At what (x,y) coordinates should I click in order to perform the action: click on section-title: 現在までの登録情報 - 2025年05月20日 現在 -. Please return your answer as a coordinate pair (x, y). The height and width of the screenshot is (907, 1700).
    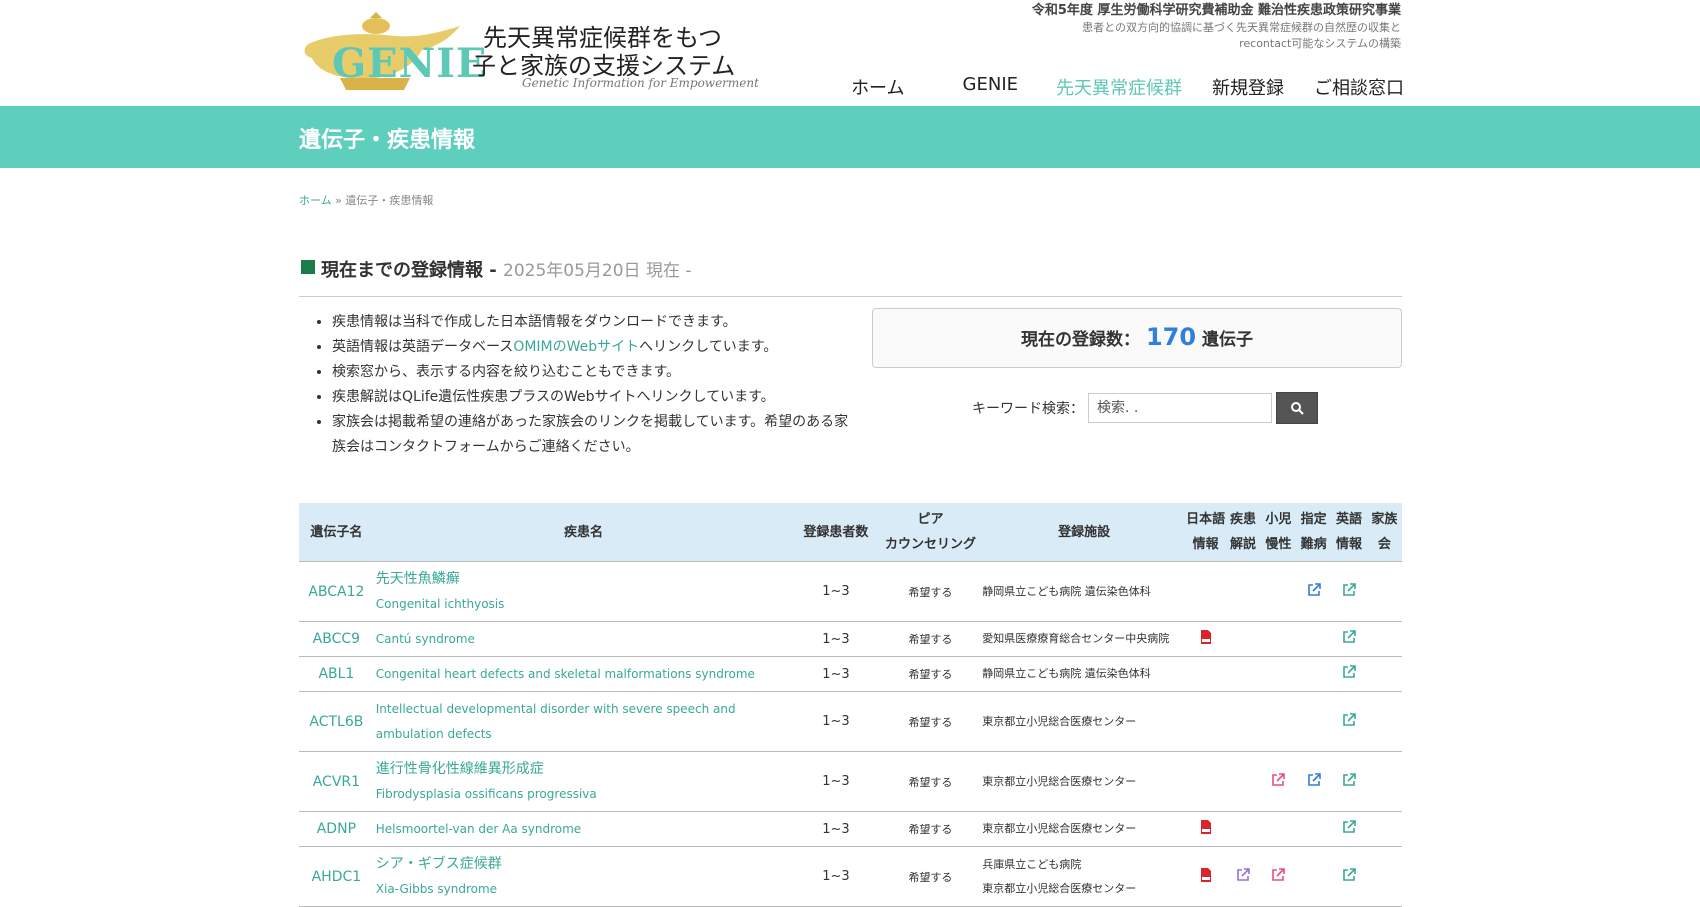
    Looking at the image, I should click on (506, 269).